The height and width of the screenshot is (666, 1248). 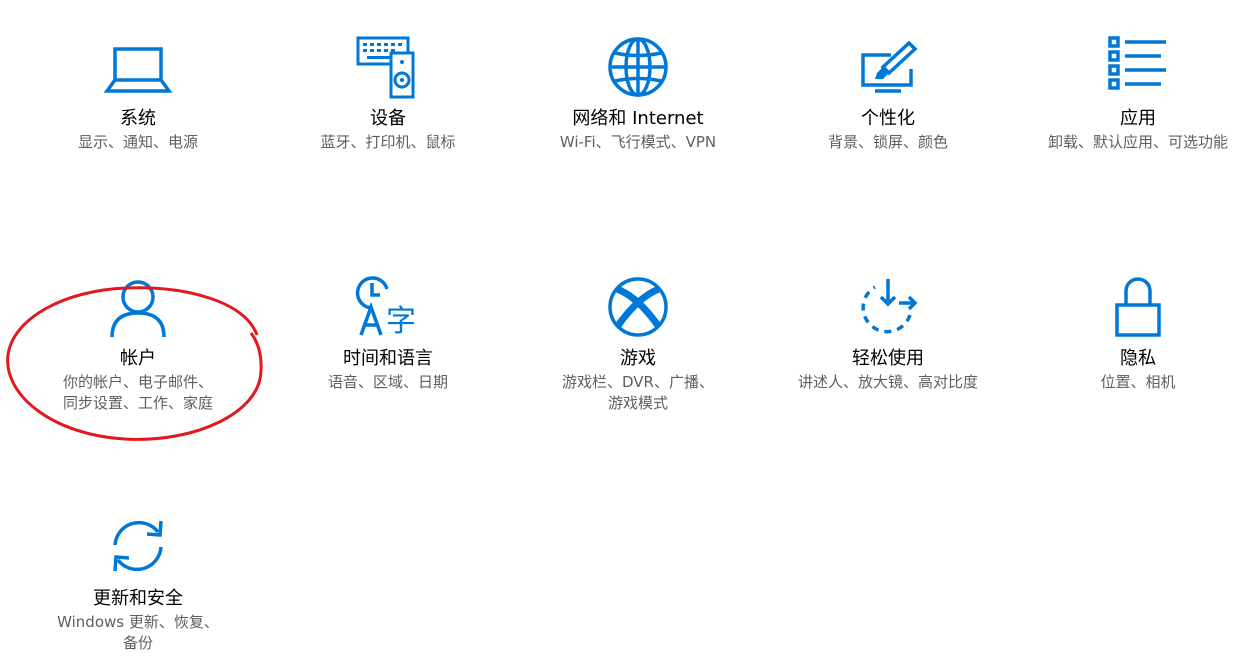 I want to click on tile-system: 系统 显示、通知、电源, so click(x=138, y=95).